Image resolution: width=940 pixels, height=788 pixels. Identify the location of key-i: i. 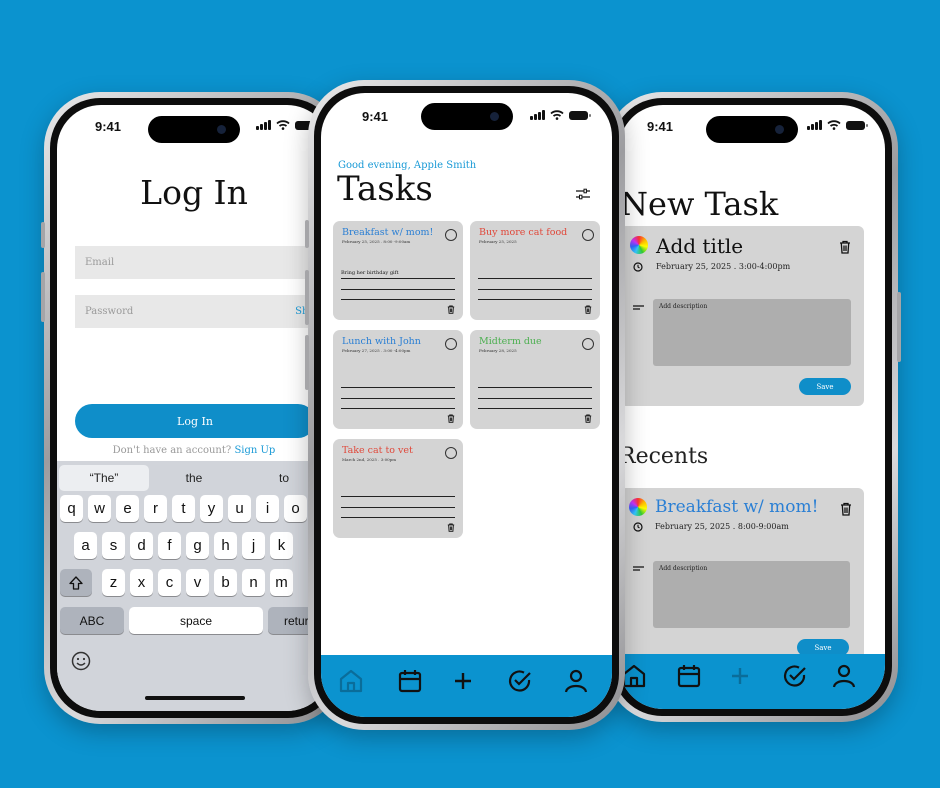
(267, 508).